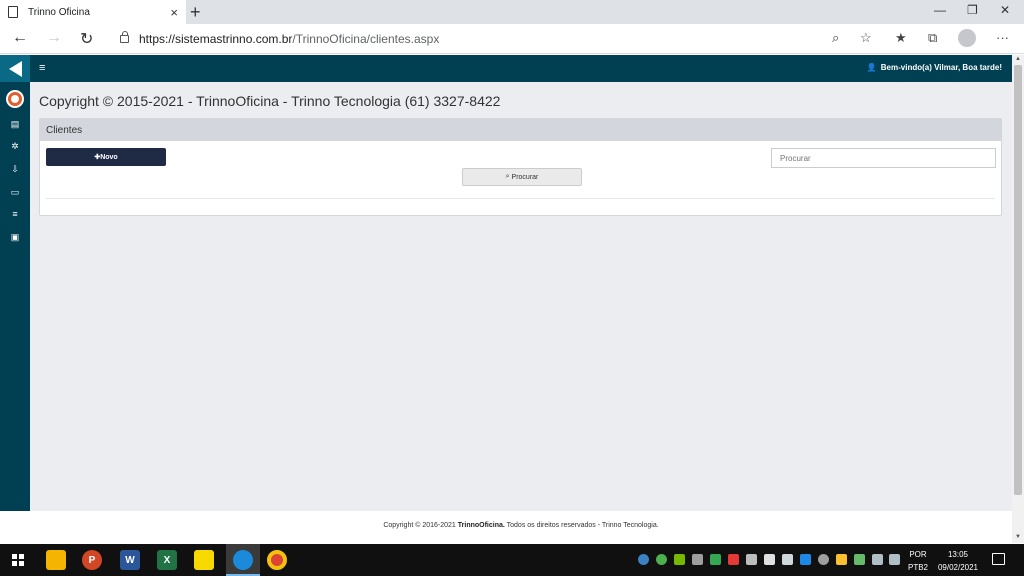 Image resolution: width=1024 pixels, height=576 pixels. What do you see at coordinates (420, 525) in the screenshot?
I see `footer-prefix: Copyright © 2016-2021` at bounding box center [420, 525].